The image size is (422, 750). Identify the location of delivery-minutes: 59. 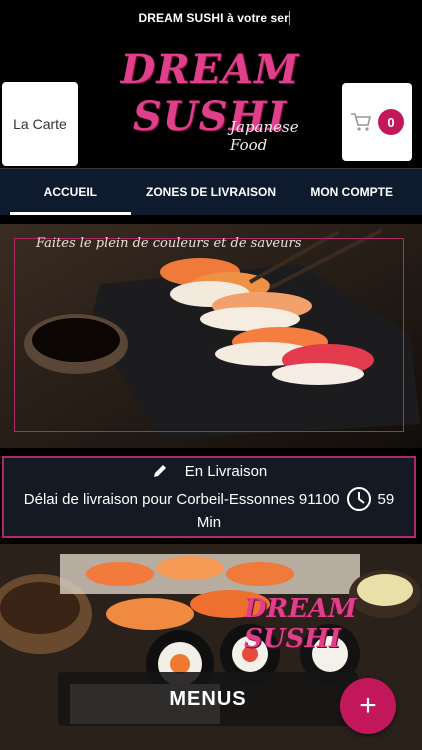
(386, 499).